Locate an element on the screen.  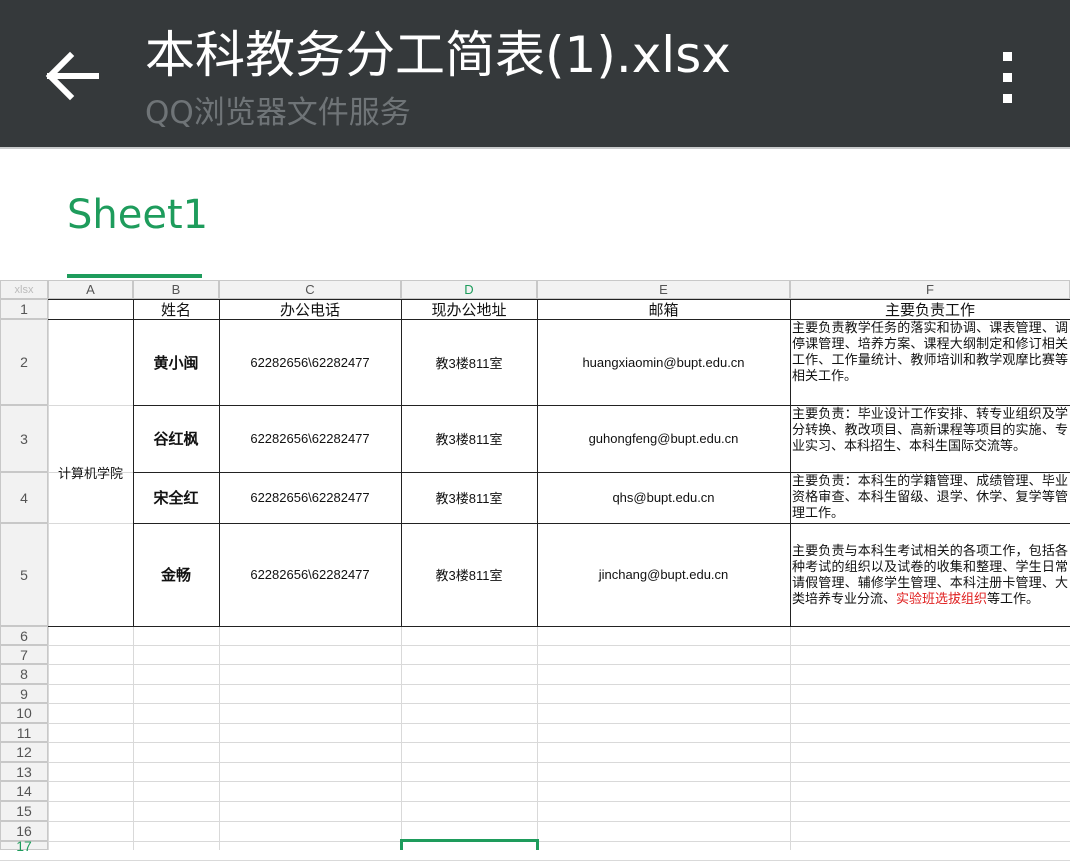
header-cell-email: 邮箱 is located at coordinates (663, 309).